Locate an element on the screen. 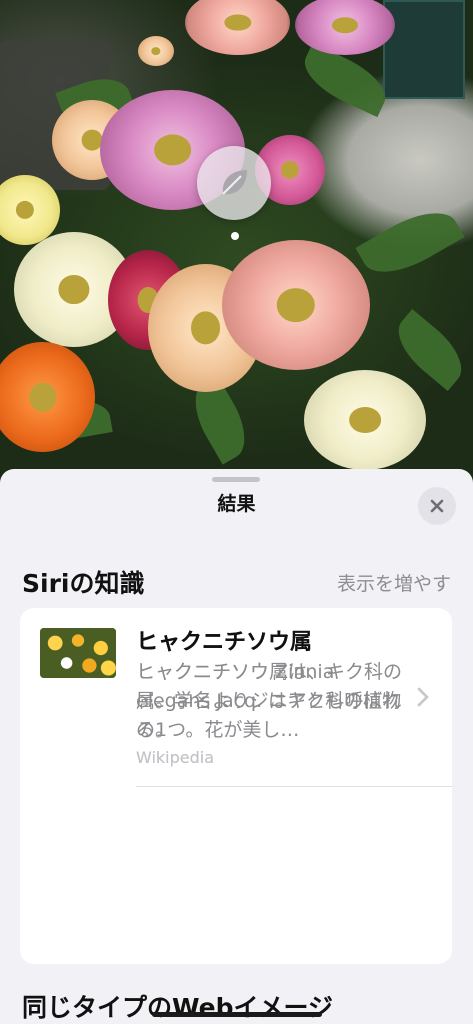 The width and height of the screenshot is (473, 1024). siri-knowledge-heading: Siriの知識 is located at coordinates (83, 583).